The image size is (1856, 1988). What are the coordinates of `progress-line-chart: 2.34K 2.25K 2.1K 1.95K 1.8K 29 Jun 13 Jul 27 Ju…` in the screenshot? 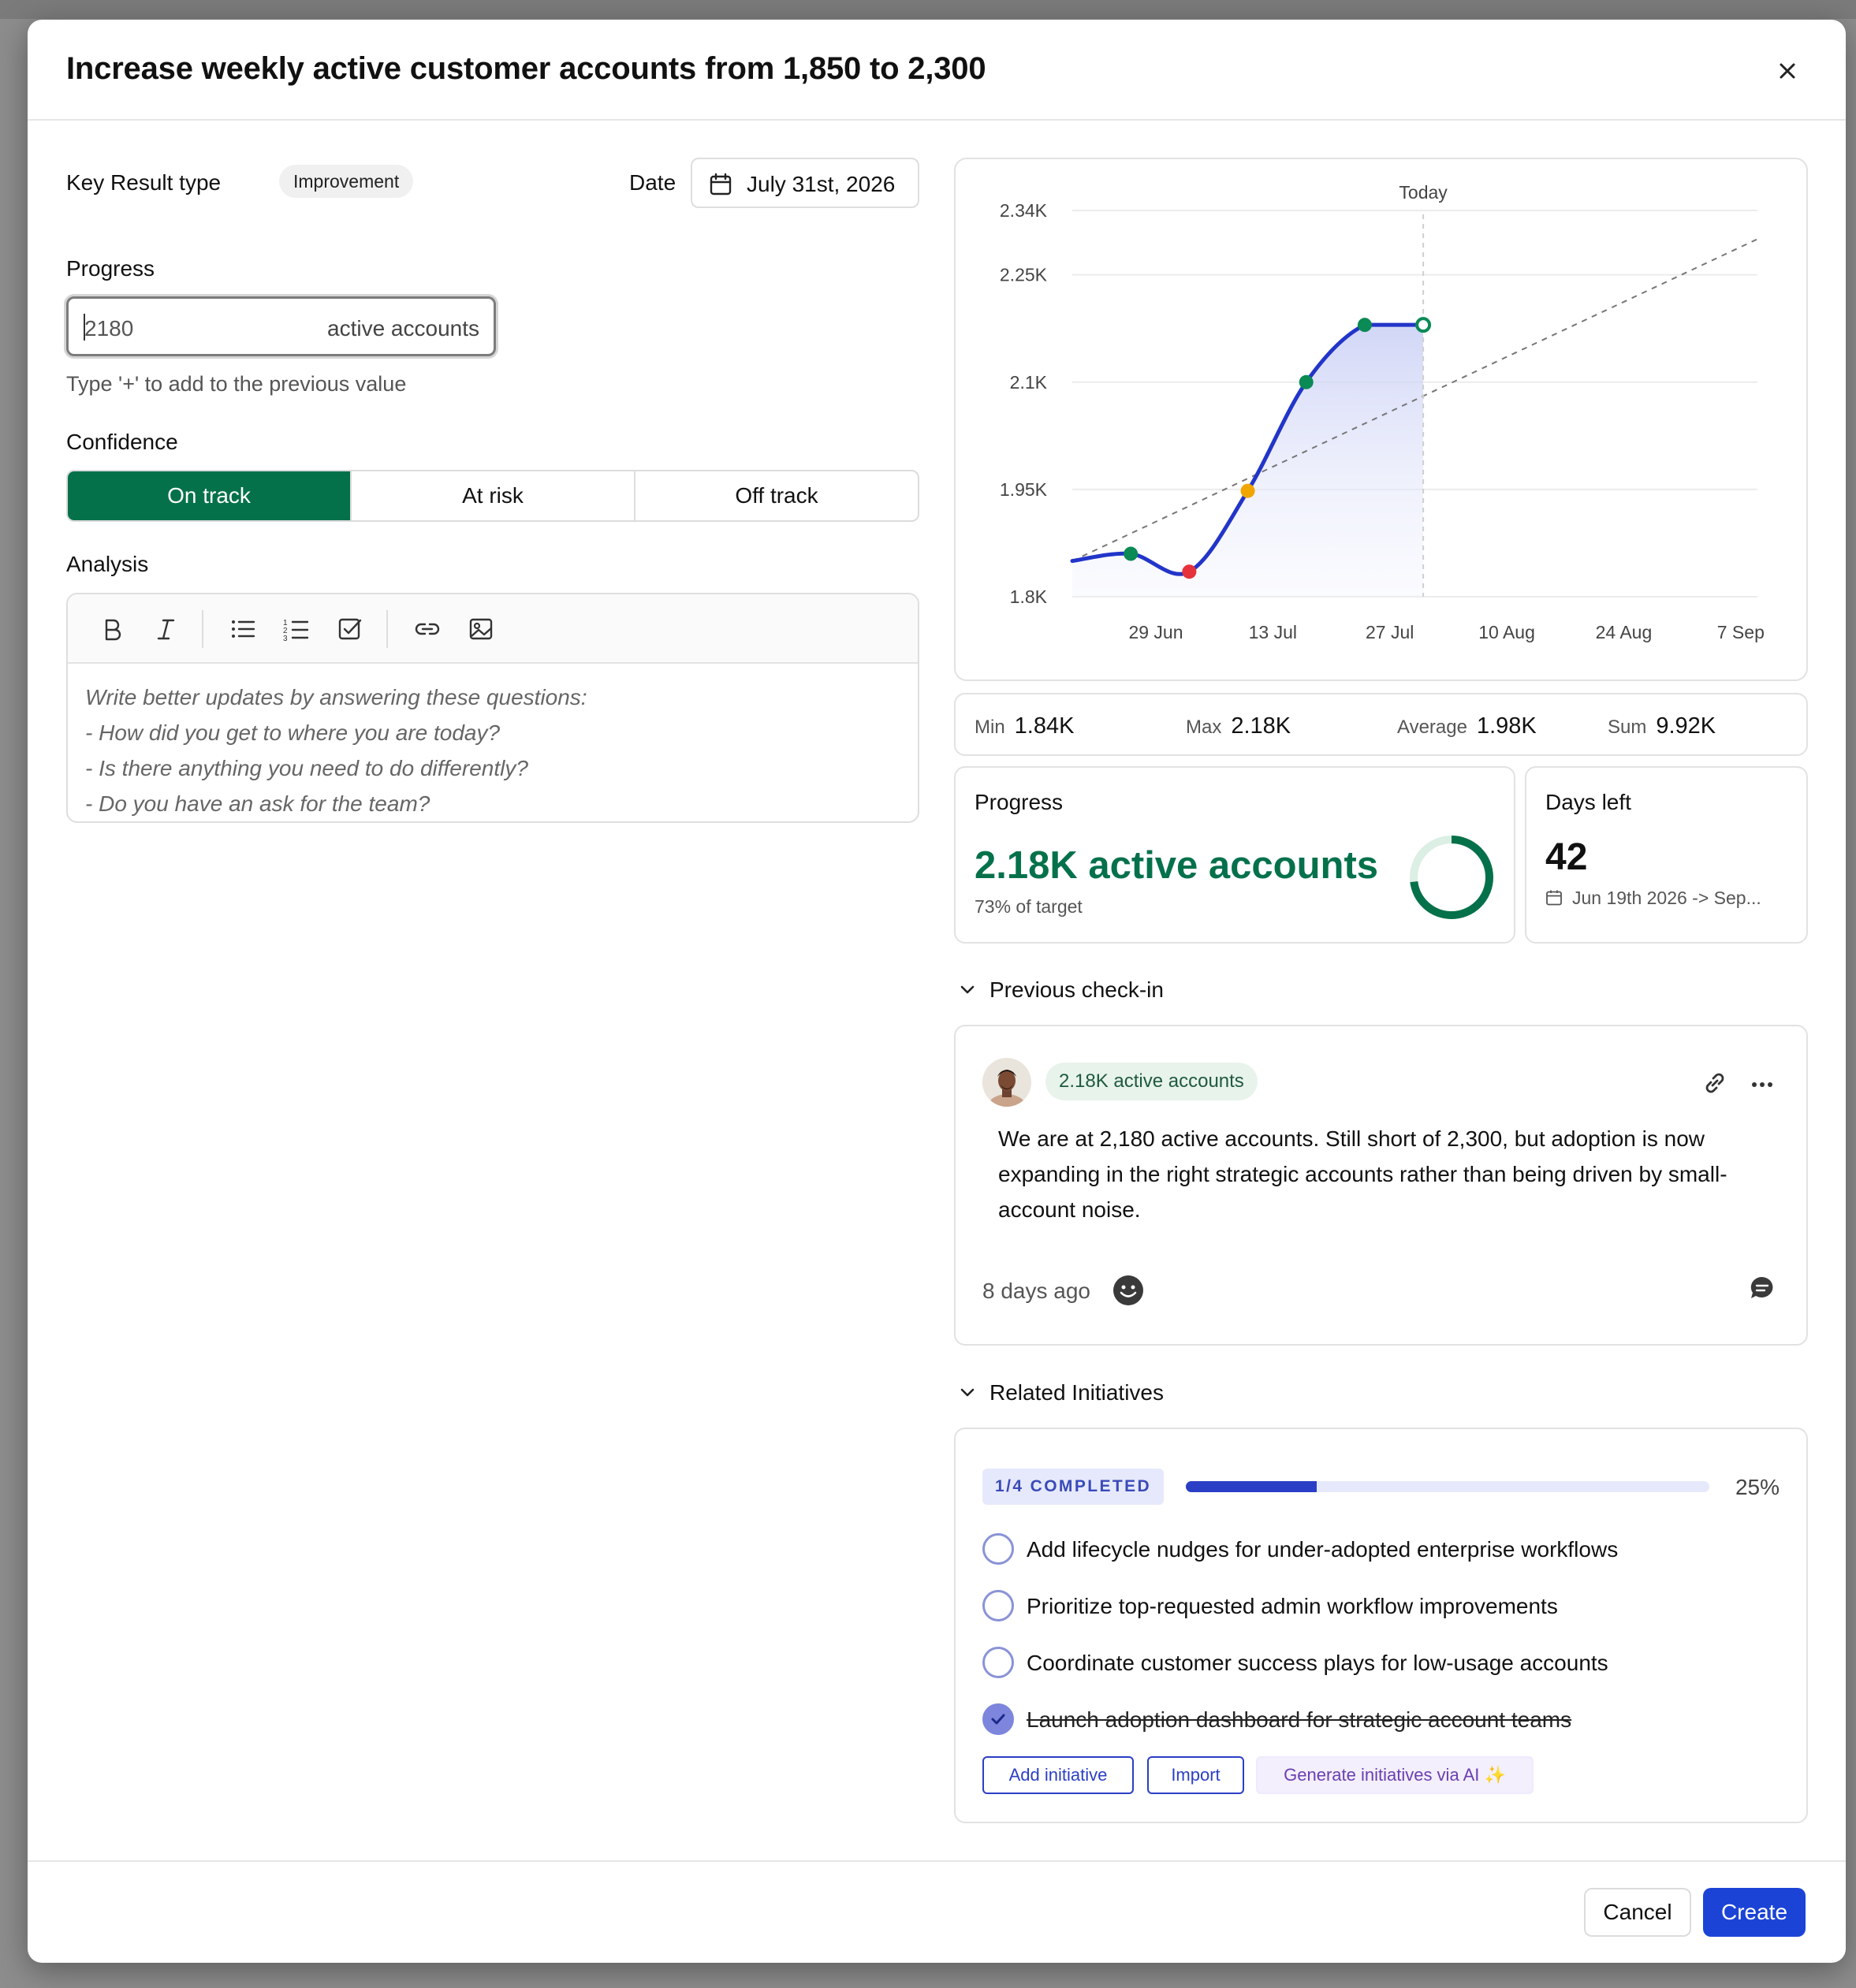 It's located at (1382, 412).